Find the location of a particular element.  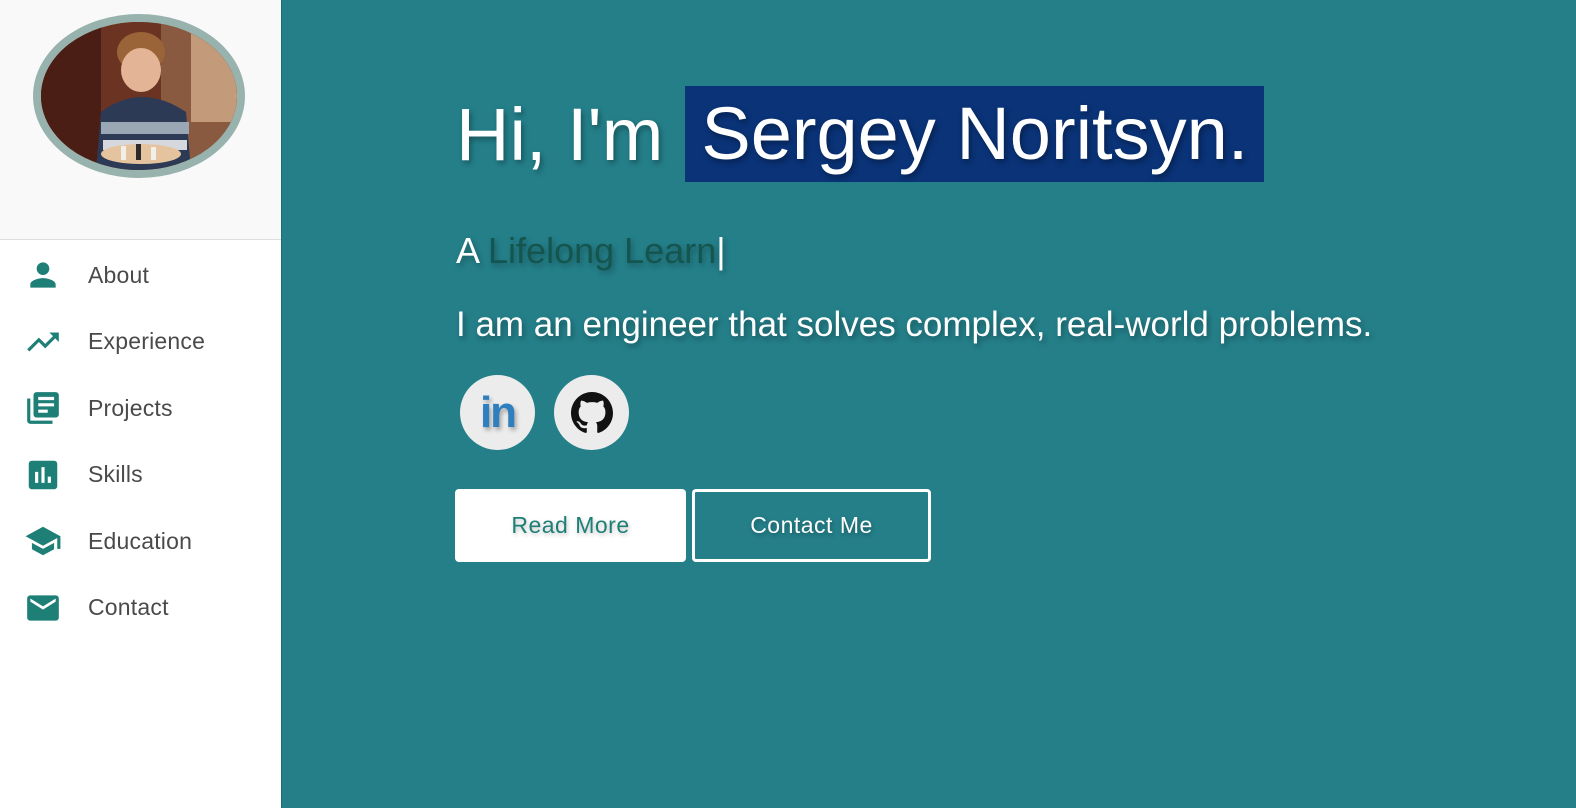

sidebar-item-contact: Contact is located at coordinates (140, 608).